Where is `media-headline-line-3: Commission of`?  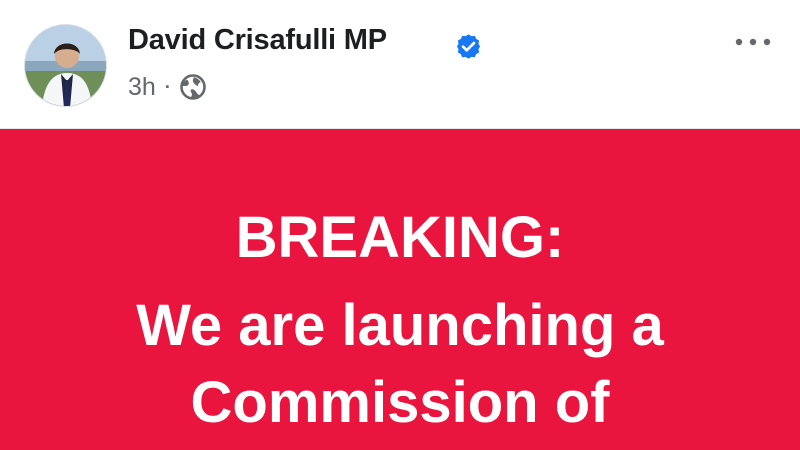
media-headline-line-3: Commission of is located at coordinates (400, 402).